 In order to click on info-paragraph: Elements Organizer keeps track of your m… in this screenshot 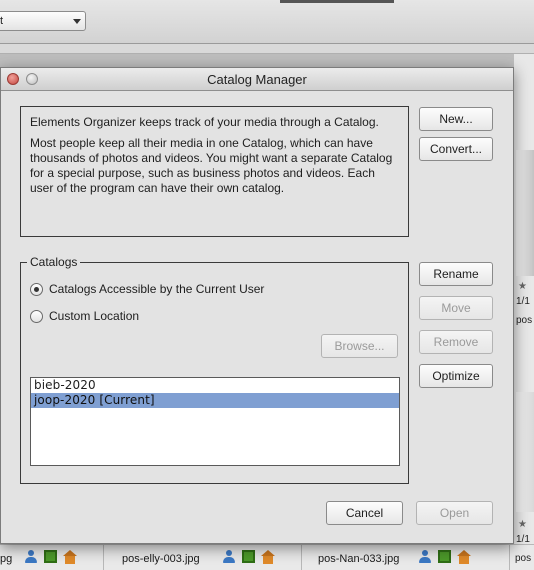, I will do `click(204, 122)`.